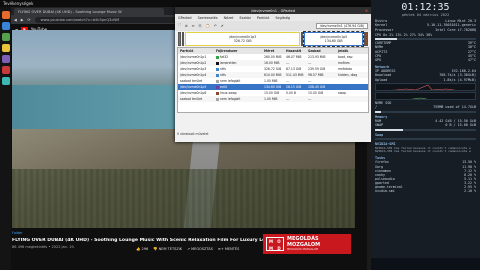 The height and width of the screenshot is (270, 480). I want to click on cell-size: 610.00 MiB, so click(273, 75).